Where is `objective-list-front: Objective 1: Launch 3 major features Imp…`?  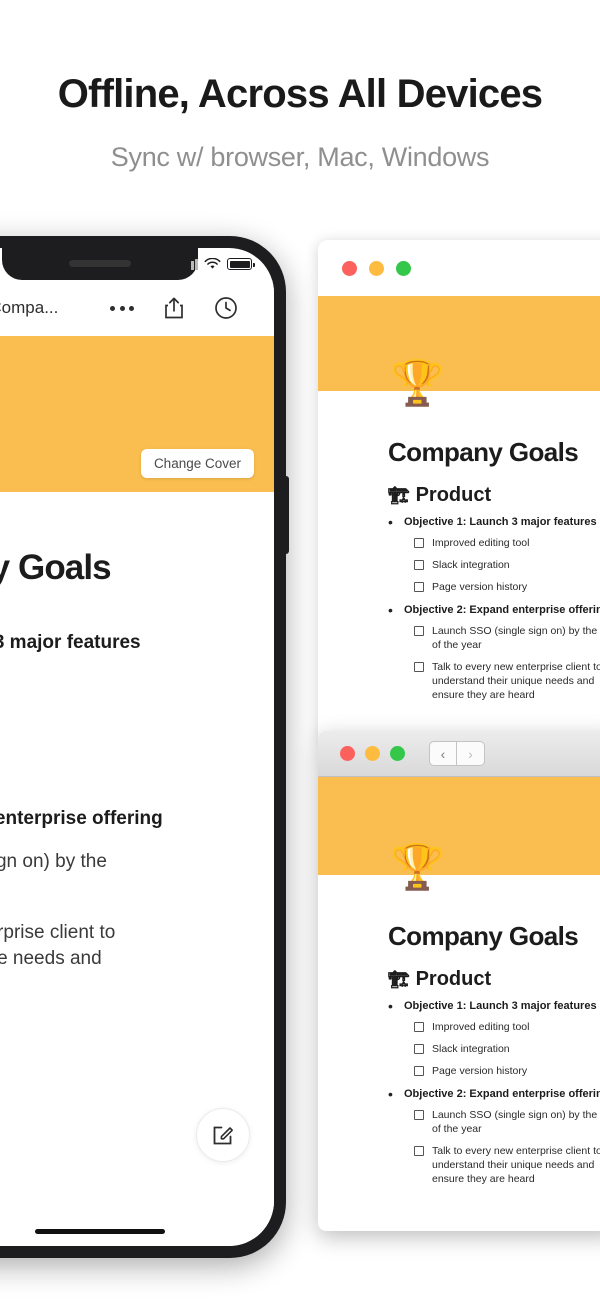 objective-list-front: Objective 1: Launch 3 major features Imp… is located at coordinates (494, 1092).